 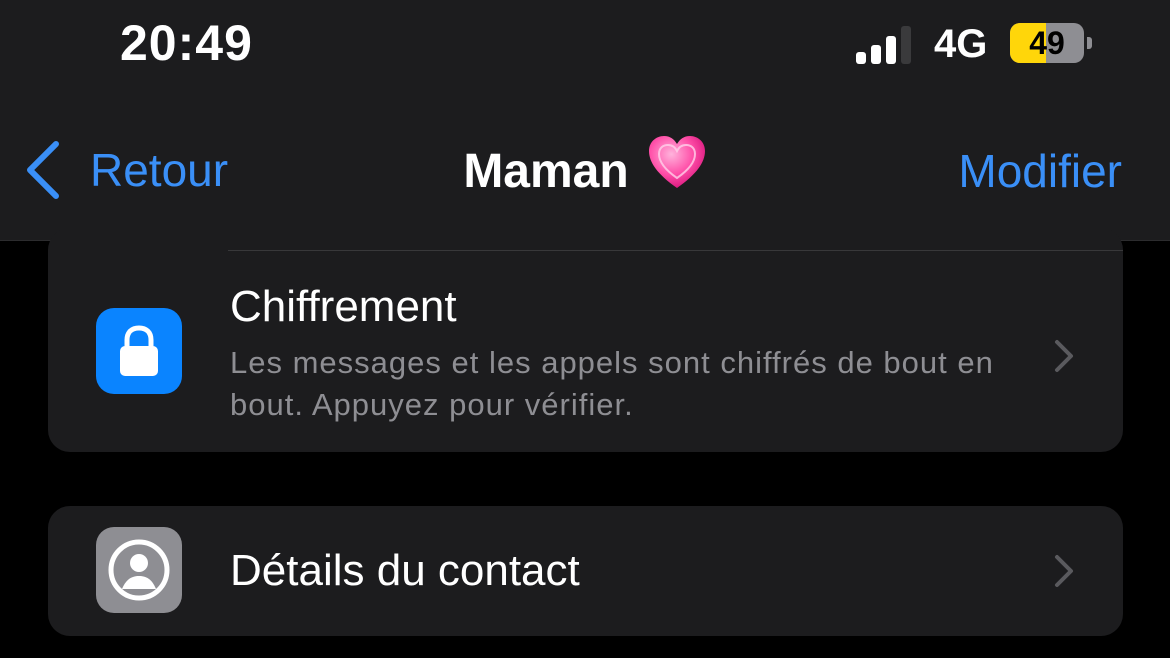 I want to click on contact-details-title: Détails du contact, so click(x=405, y=570).